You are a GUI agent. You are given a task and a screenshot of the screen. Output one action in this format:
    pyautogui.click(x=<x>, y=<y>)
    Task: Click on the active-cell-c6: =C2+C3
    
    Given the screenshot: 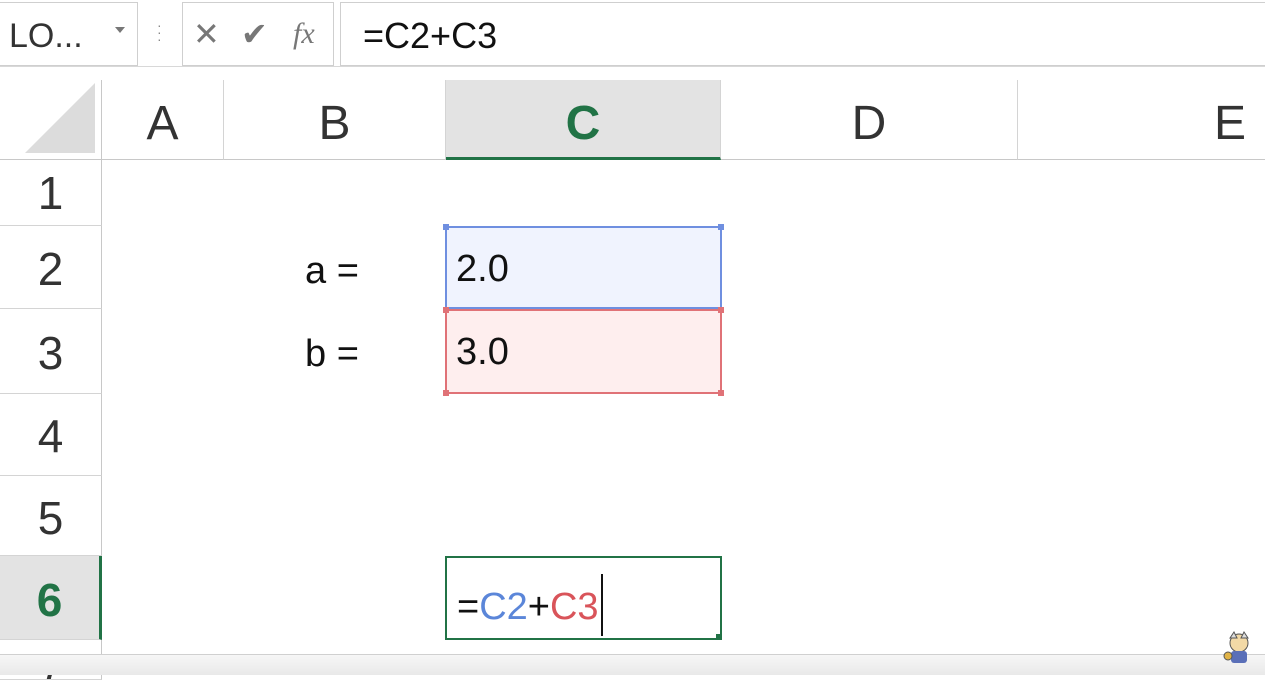 What is the action you would take?
    pyautogui.click(x=583, y=598)
    